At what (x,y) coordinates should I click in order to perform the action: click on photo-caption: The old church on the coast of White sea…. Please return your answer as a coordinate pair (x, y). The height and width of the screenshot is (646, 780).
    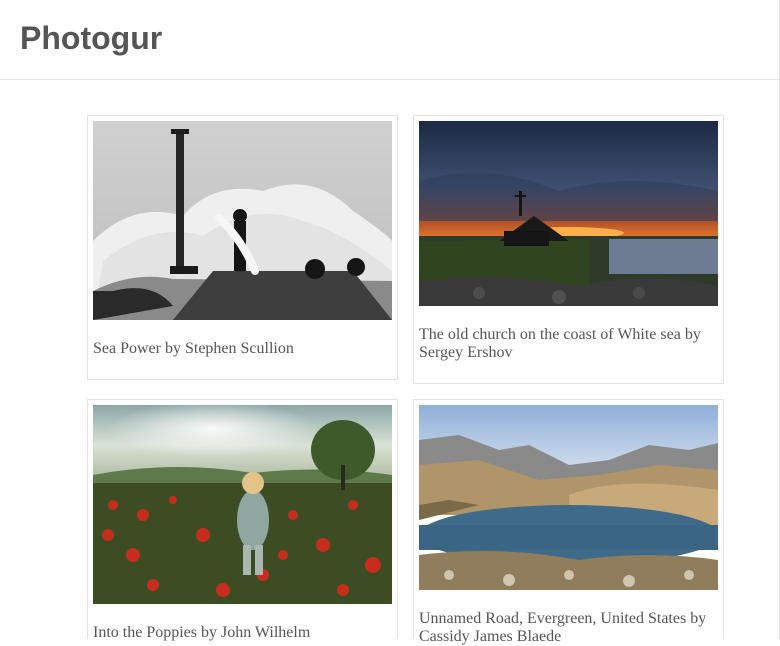
    Looking at the image, I should click on (560, 343).